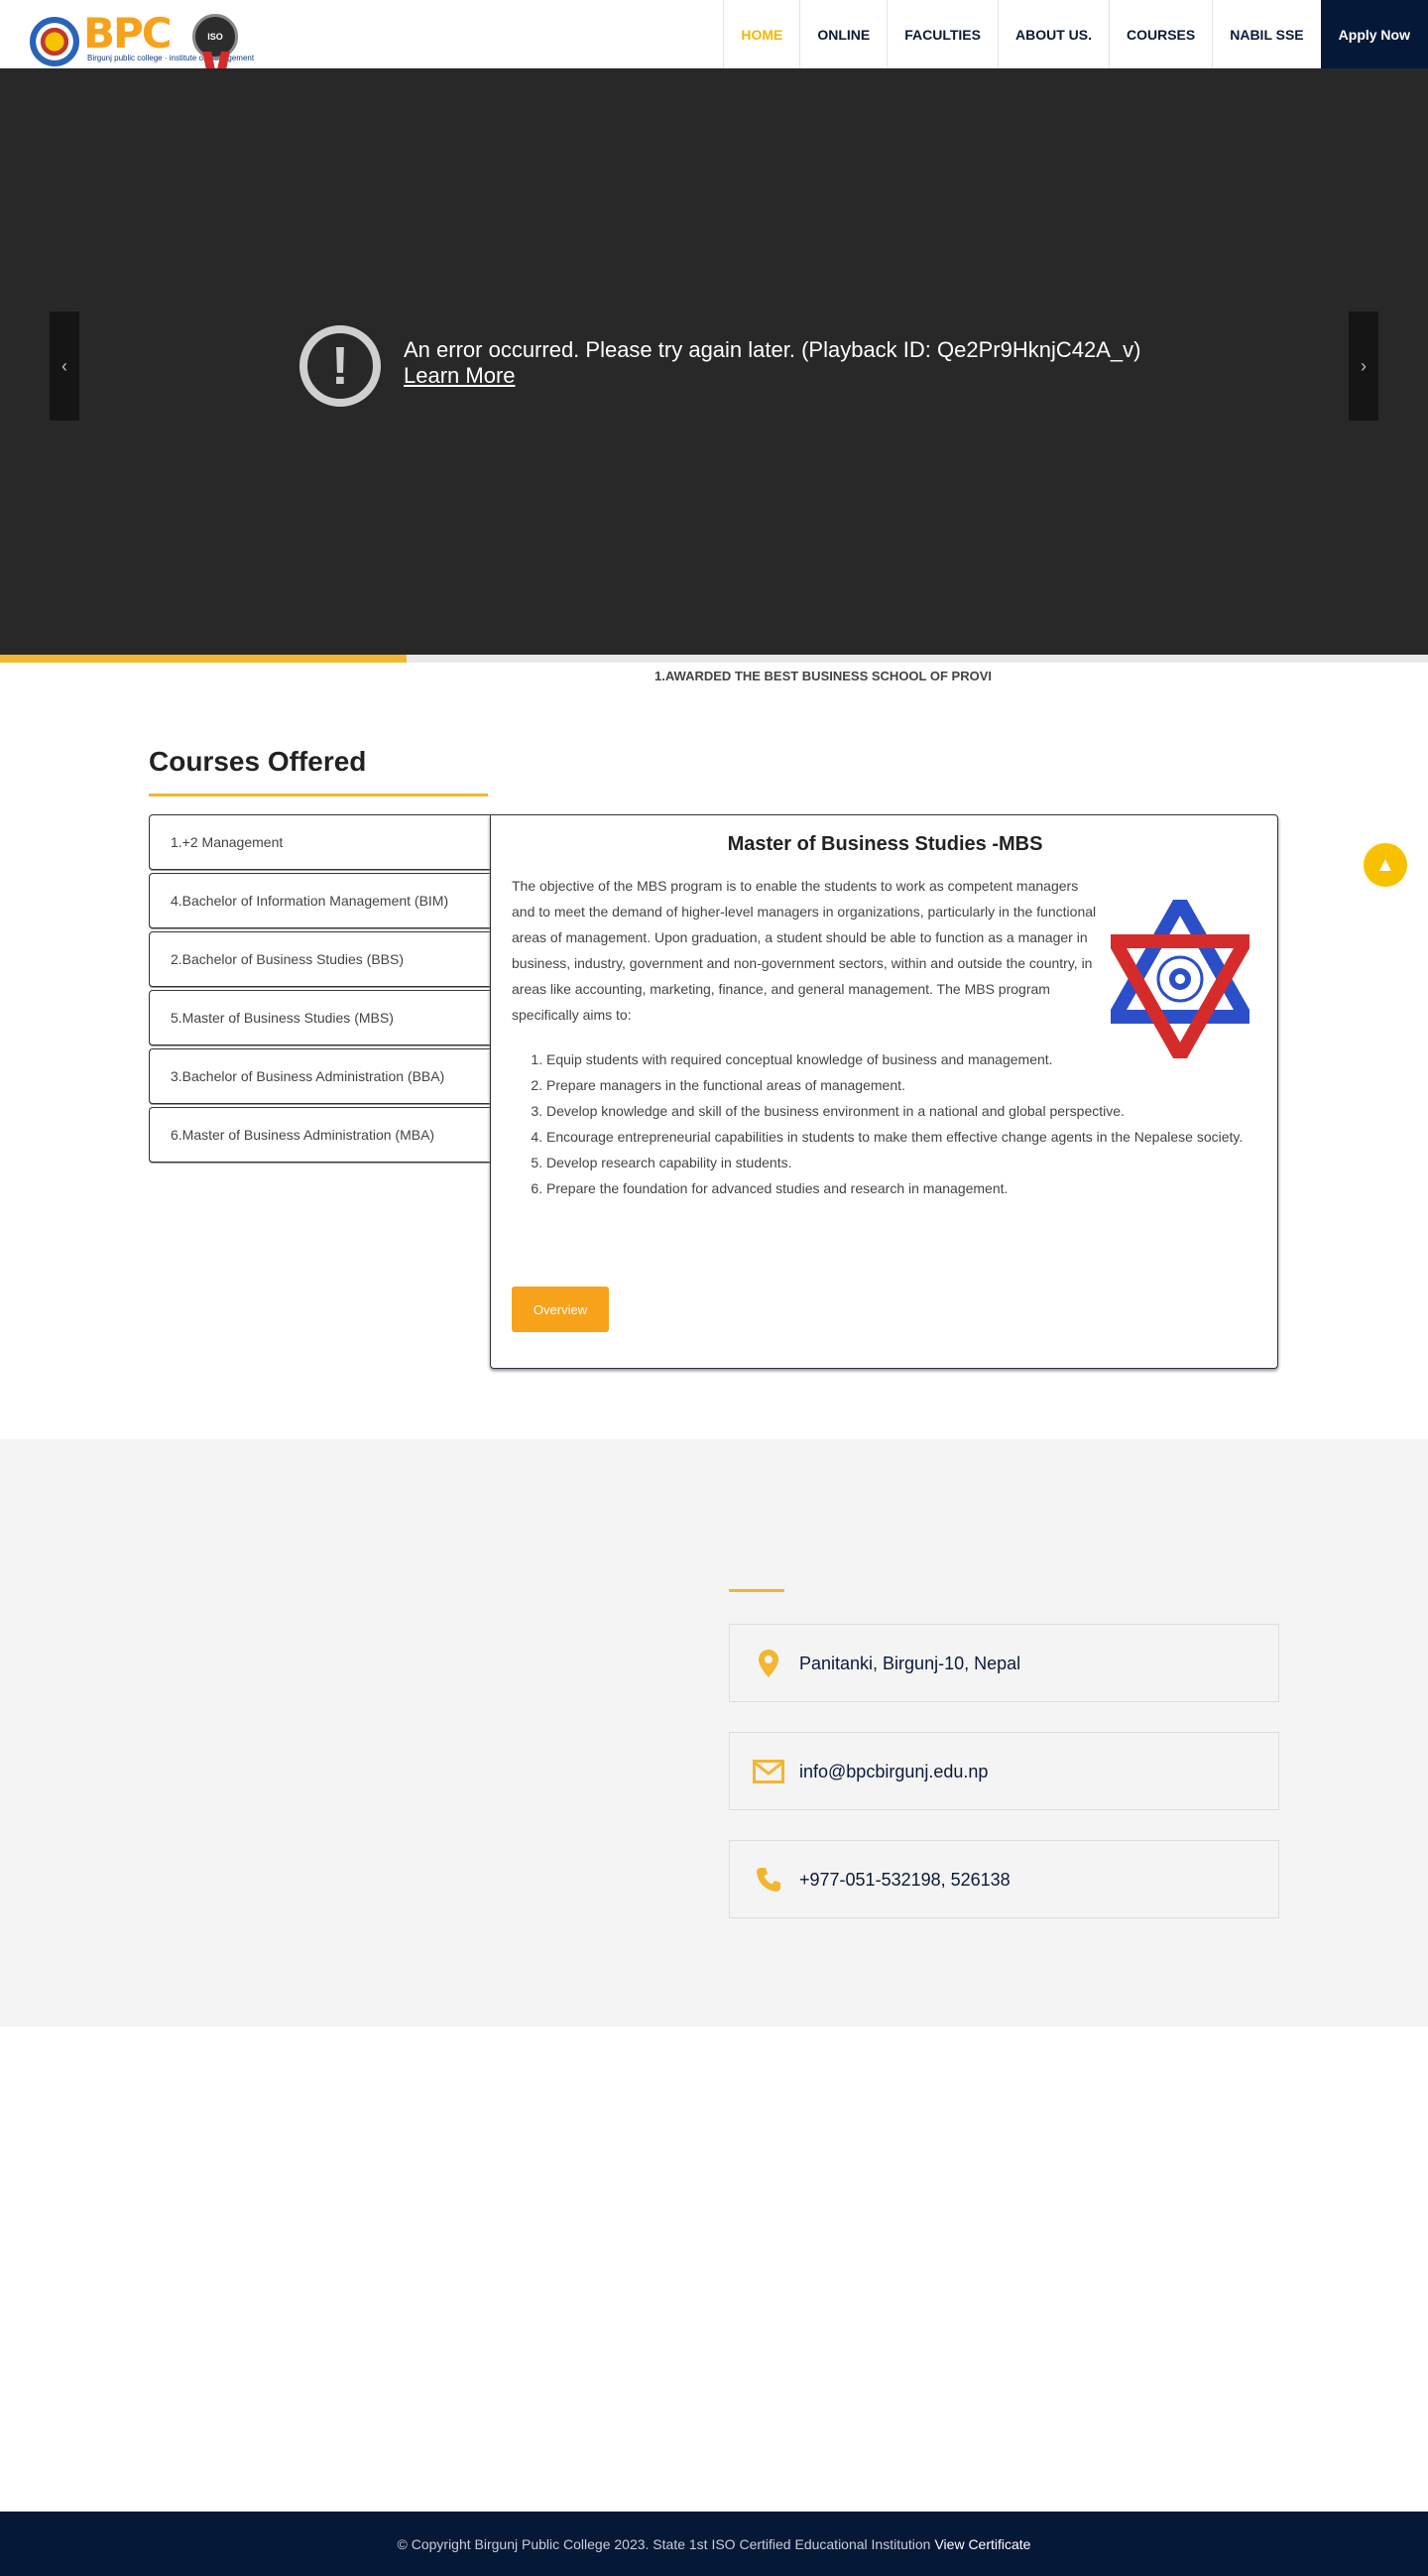 This screenshot has height=2576, width=1428. What do you see at coordinates (320, 842) in the screenshot?
I see `tab-plus-two-management: 1.+2 Management` at bounding box center [320, 842].